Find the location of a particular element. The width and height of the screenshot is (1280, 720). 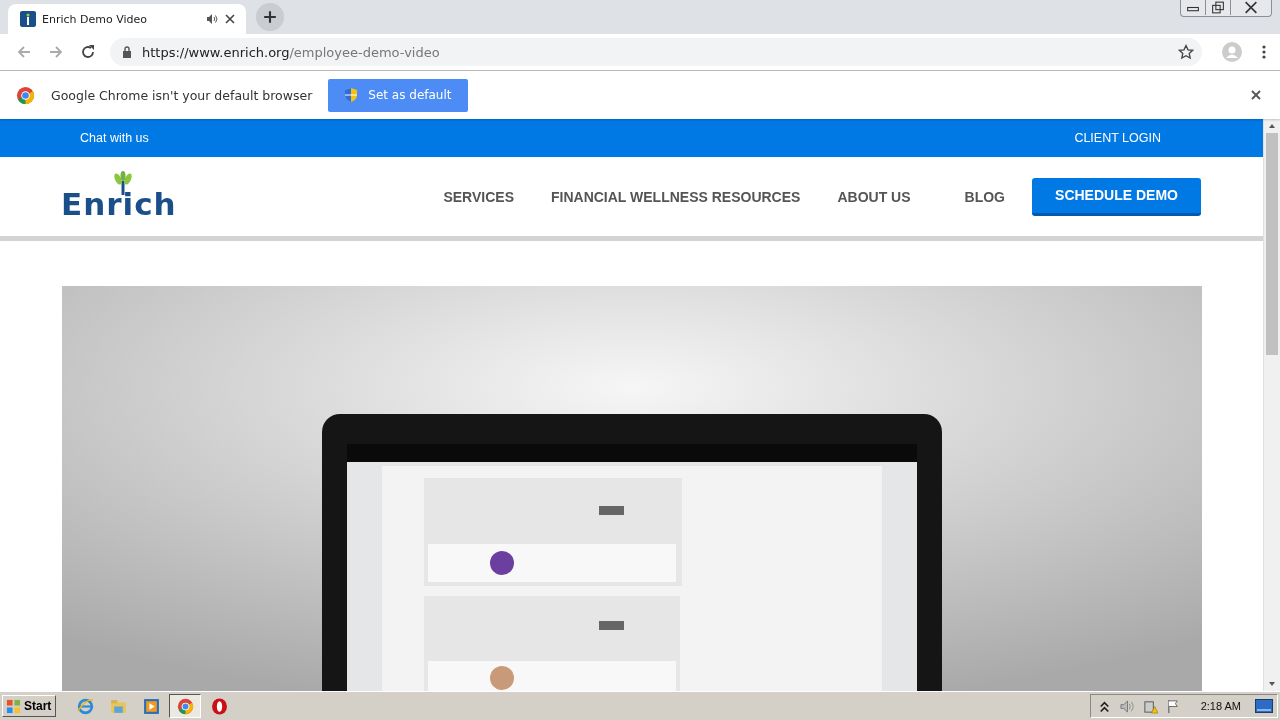

logo: Enrich is located at coordinates (119, 204).